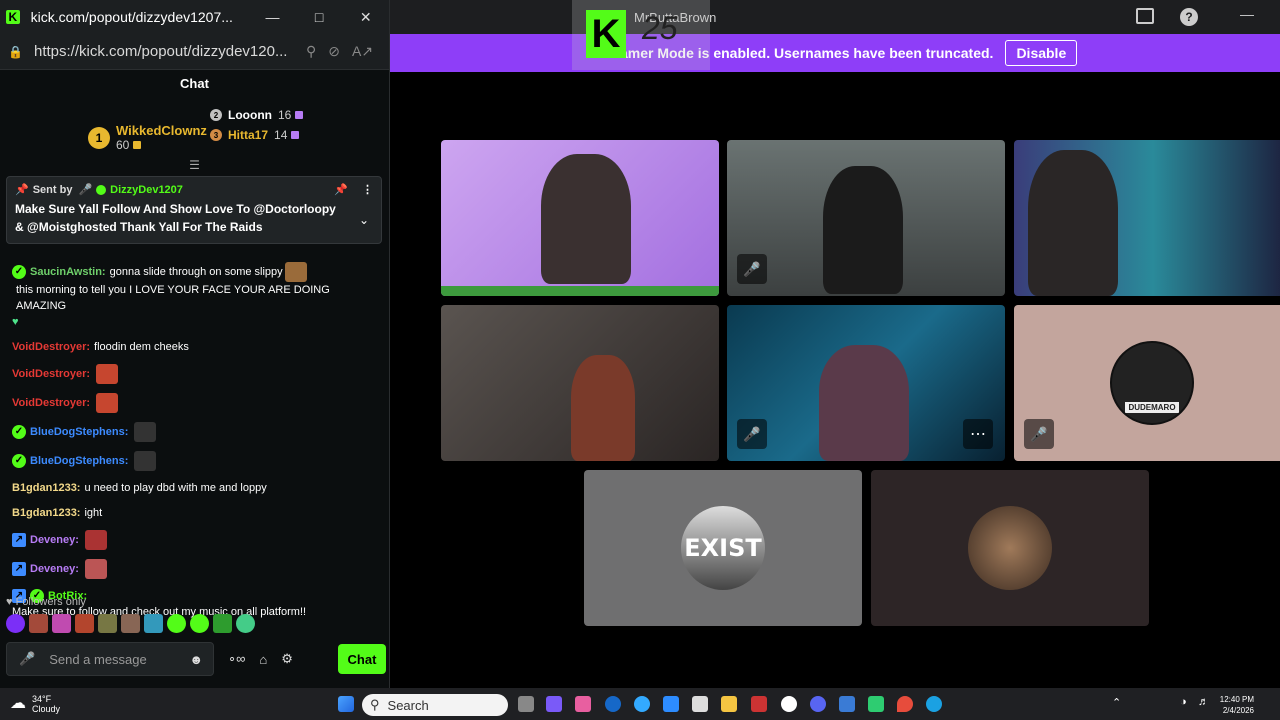 This screenshot has height=720, width=1280. I want to click on tray-chevron-icon: ⌃, so click(1116, 702).